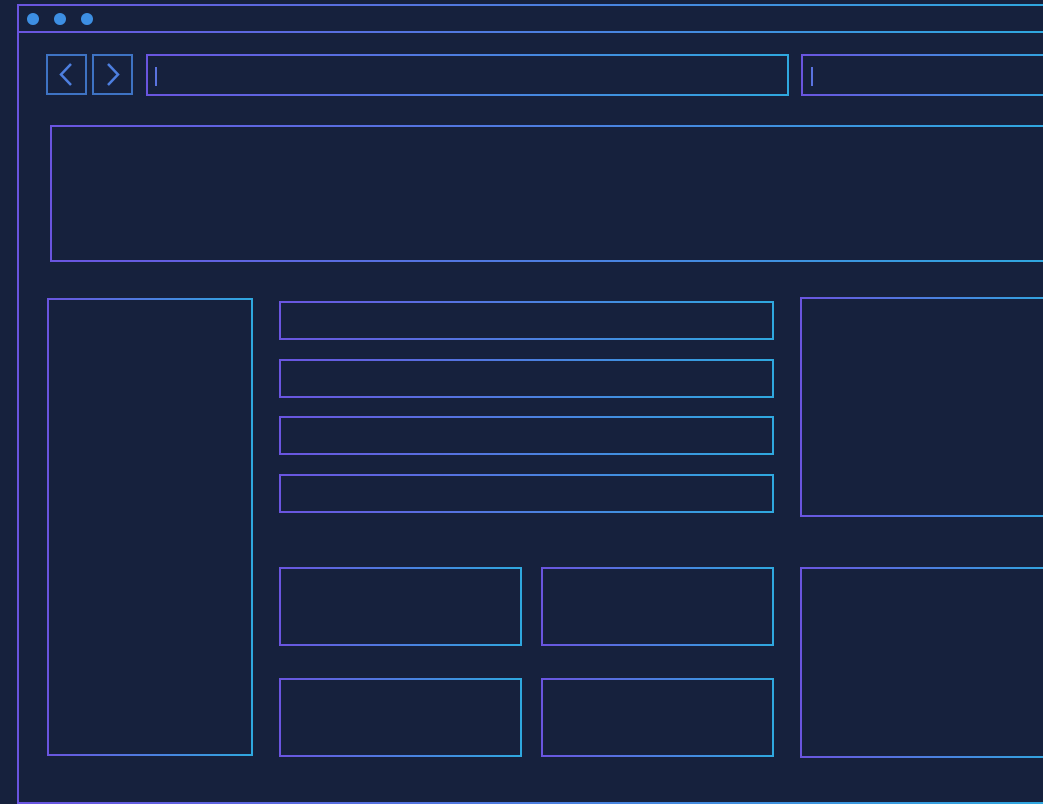  Describe the element at coordinates (467, 75) in the screenshot. I see `address-bar` at that location.